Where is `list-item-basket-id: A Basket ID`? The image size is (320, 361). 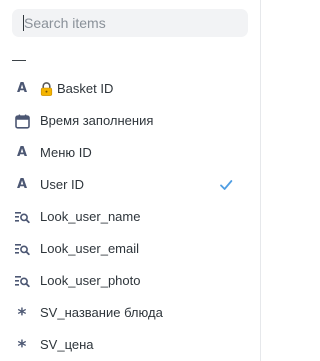
list-item-basket-id: A Basket ID is located at coordinates (130, 89).